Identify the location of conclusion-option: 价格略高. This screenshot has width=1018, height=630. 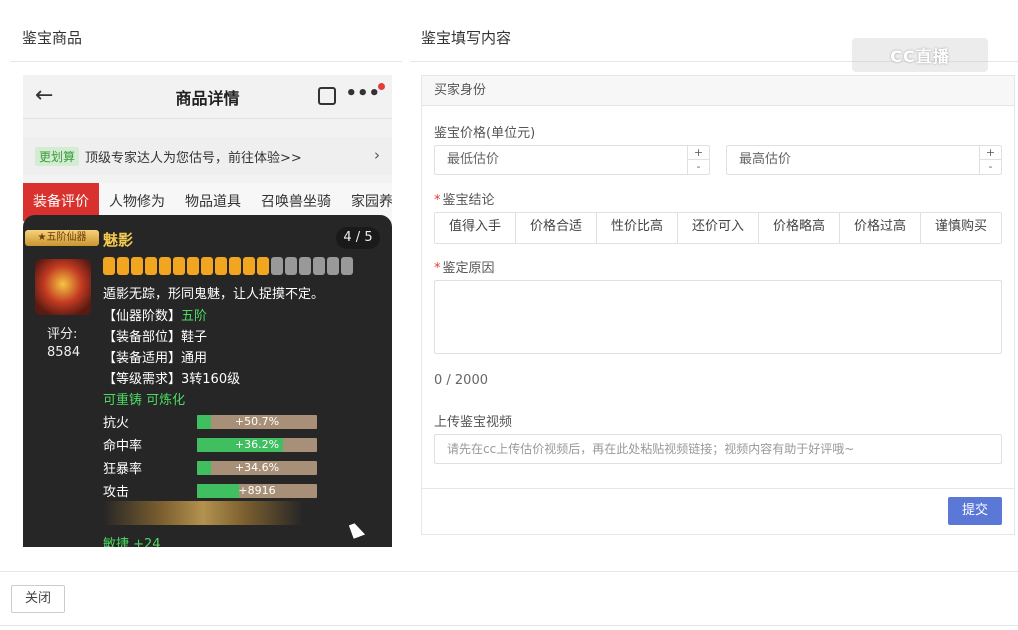
(799, 228).